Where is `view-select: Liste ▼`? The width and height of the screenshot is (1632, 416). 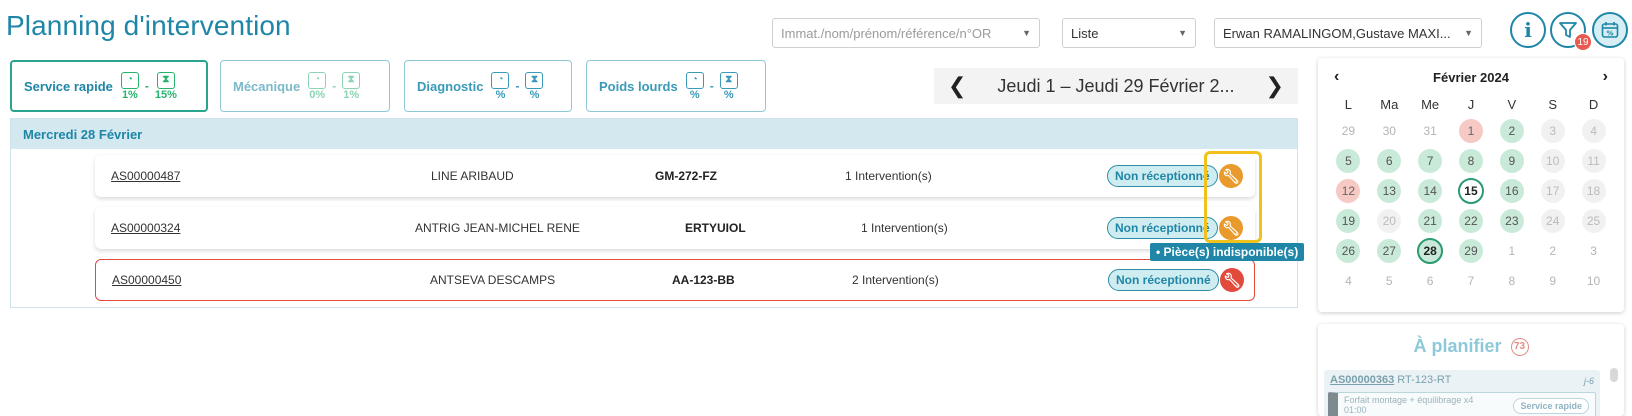 view-select: Liste ▼ is located at coordinates (1129, 33).